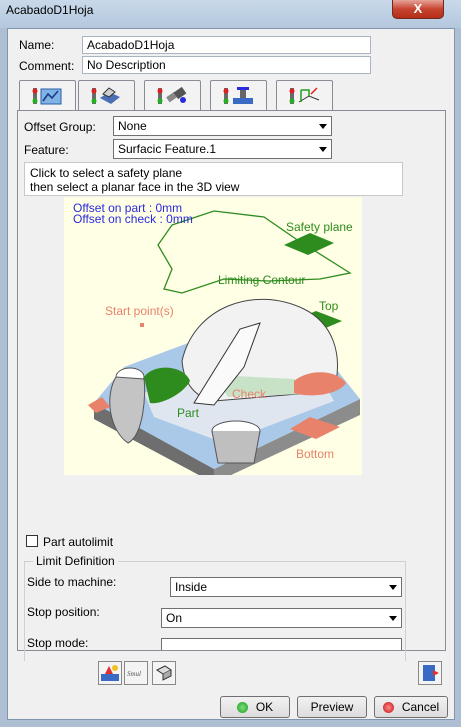 This screenshot has width=461, height=727. What do you see at coordinates (106, 173) in the screenshot?
I see `hint-line-1: Click to select a safety plane` at bounding box center [106, 173].